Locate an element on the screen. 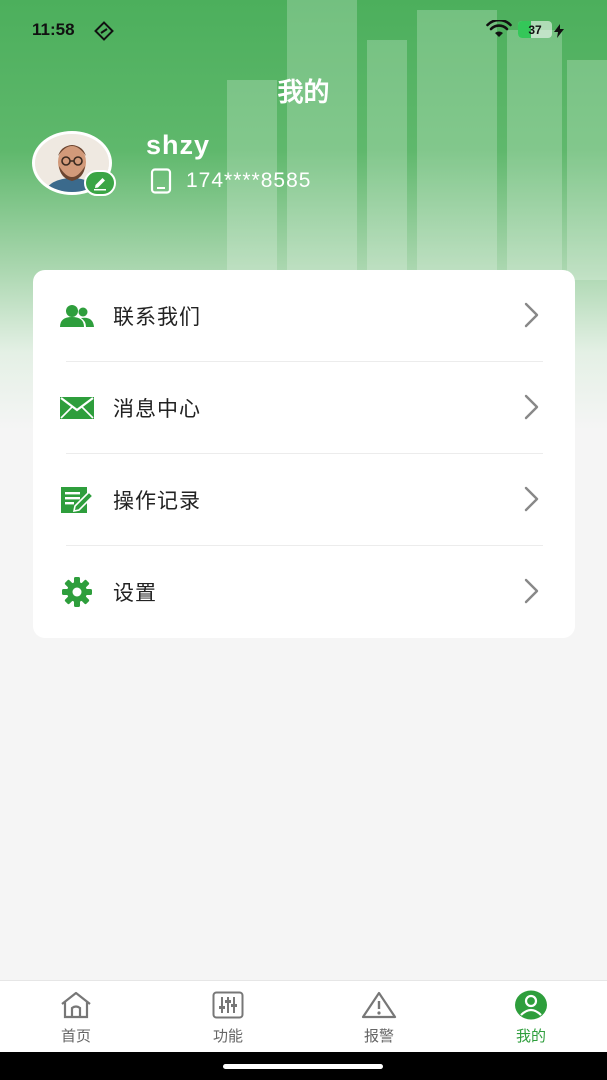 This screenshot has height=1080, width=607. contacts-icon is located at coordinates (77, 316).